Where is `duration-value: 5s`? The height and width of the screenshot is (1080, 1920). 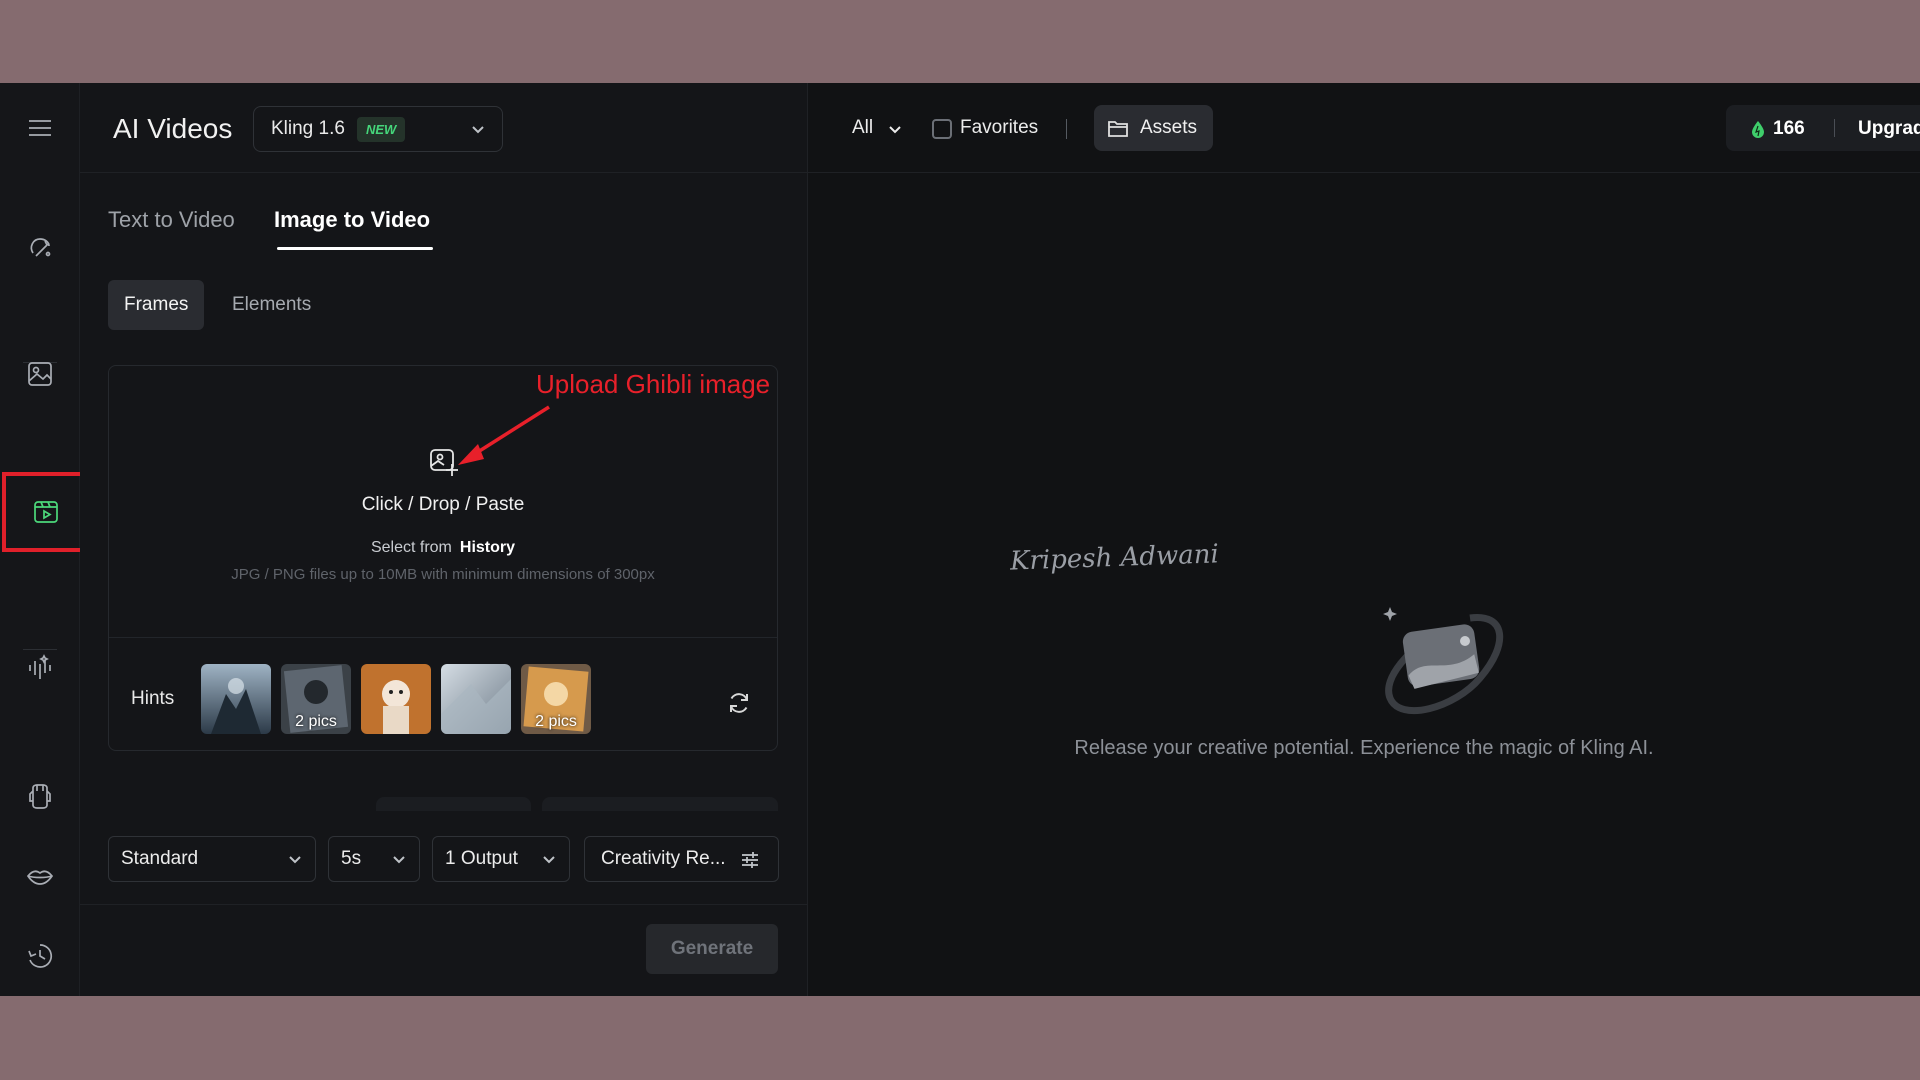 duration-value: 5s is located at coordinates (351, 858).